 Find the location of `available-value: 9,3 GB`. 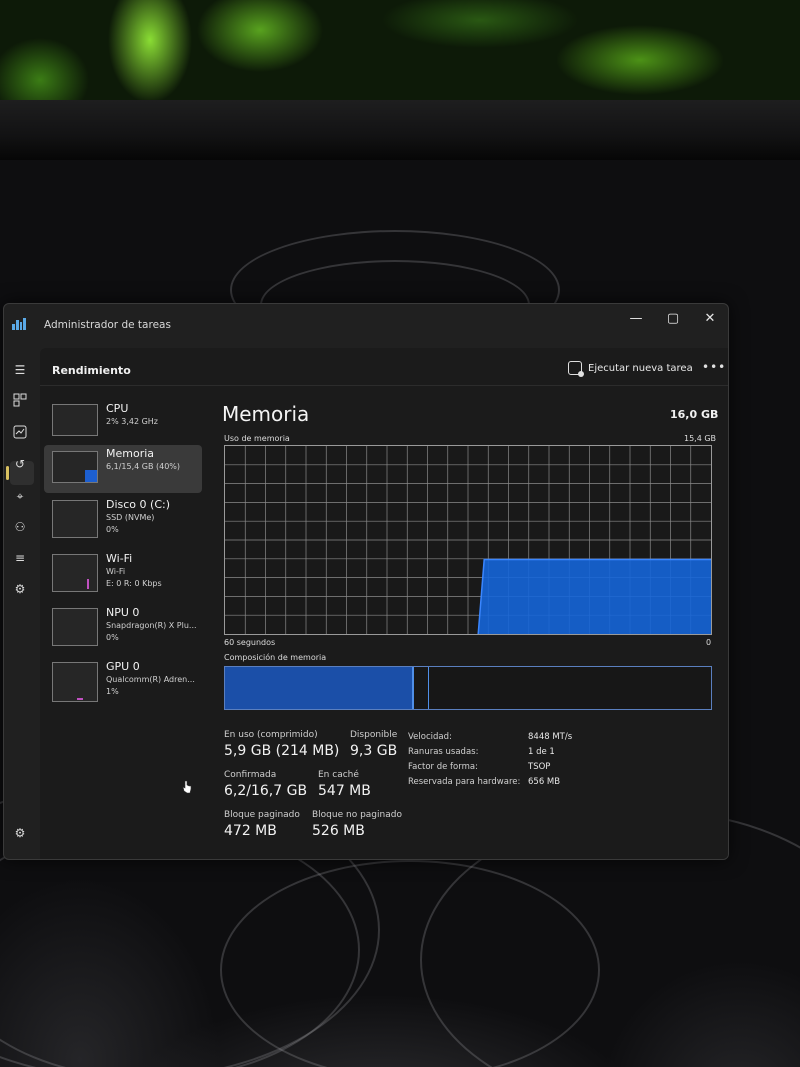

available-value: 9,3 GB is located at coordinates (374, 751).